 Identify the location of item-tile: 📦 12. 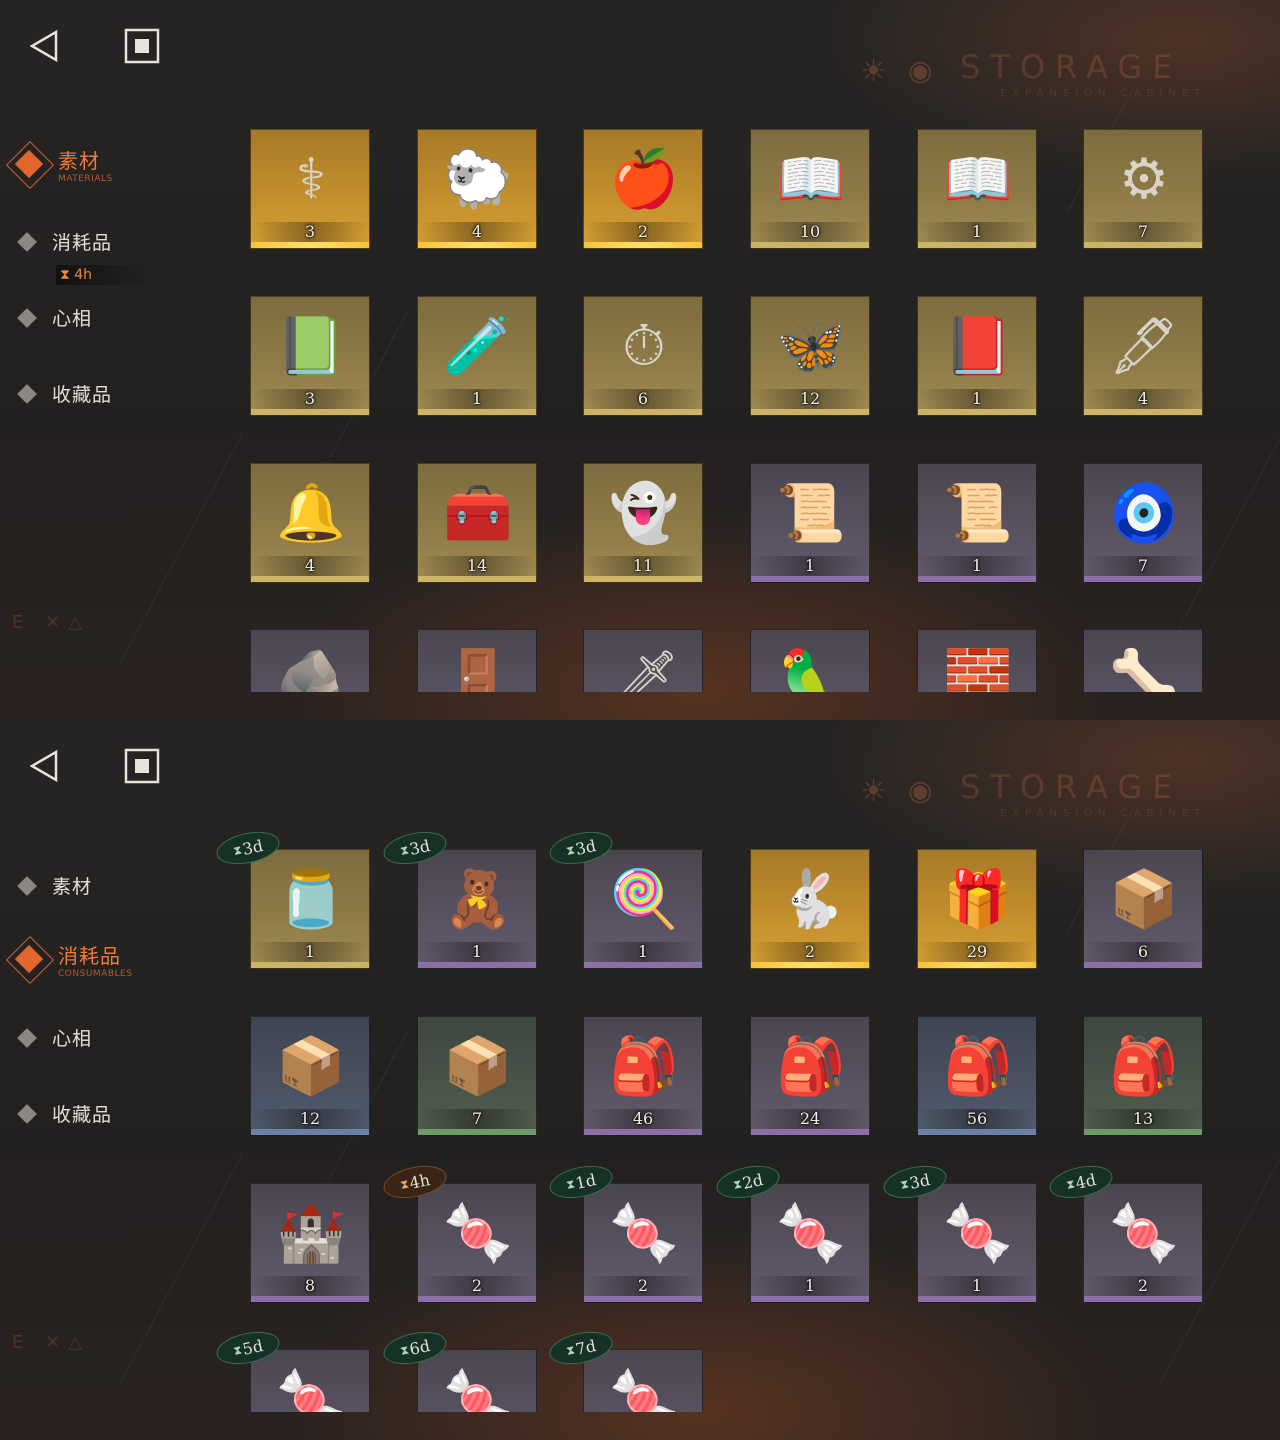
(310, 1076).